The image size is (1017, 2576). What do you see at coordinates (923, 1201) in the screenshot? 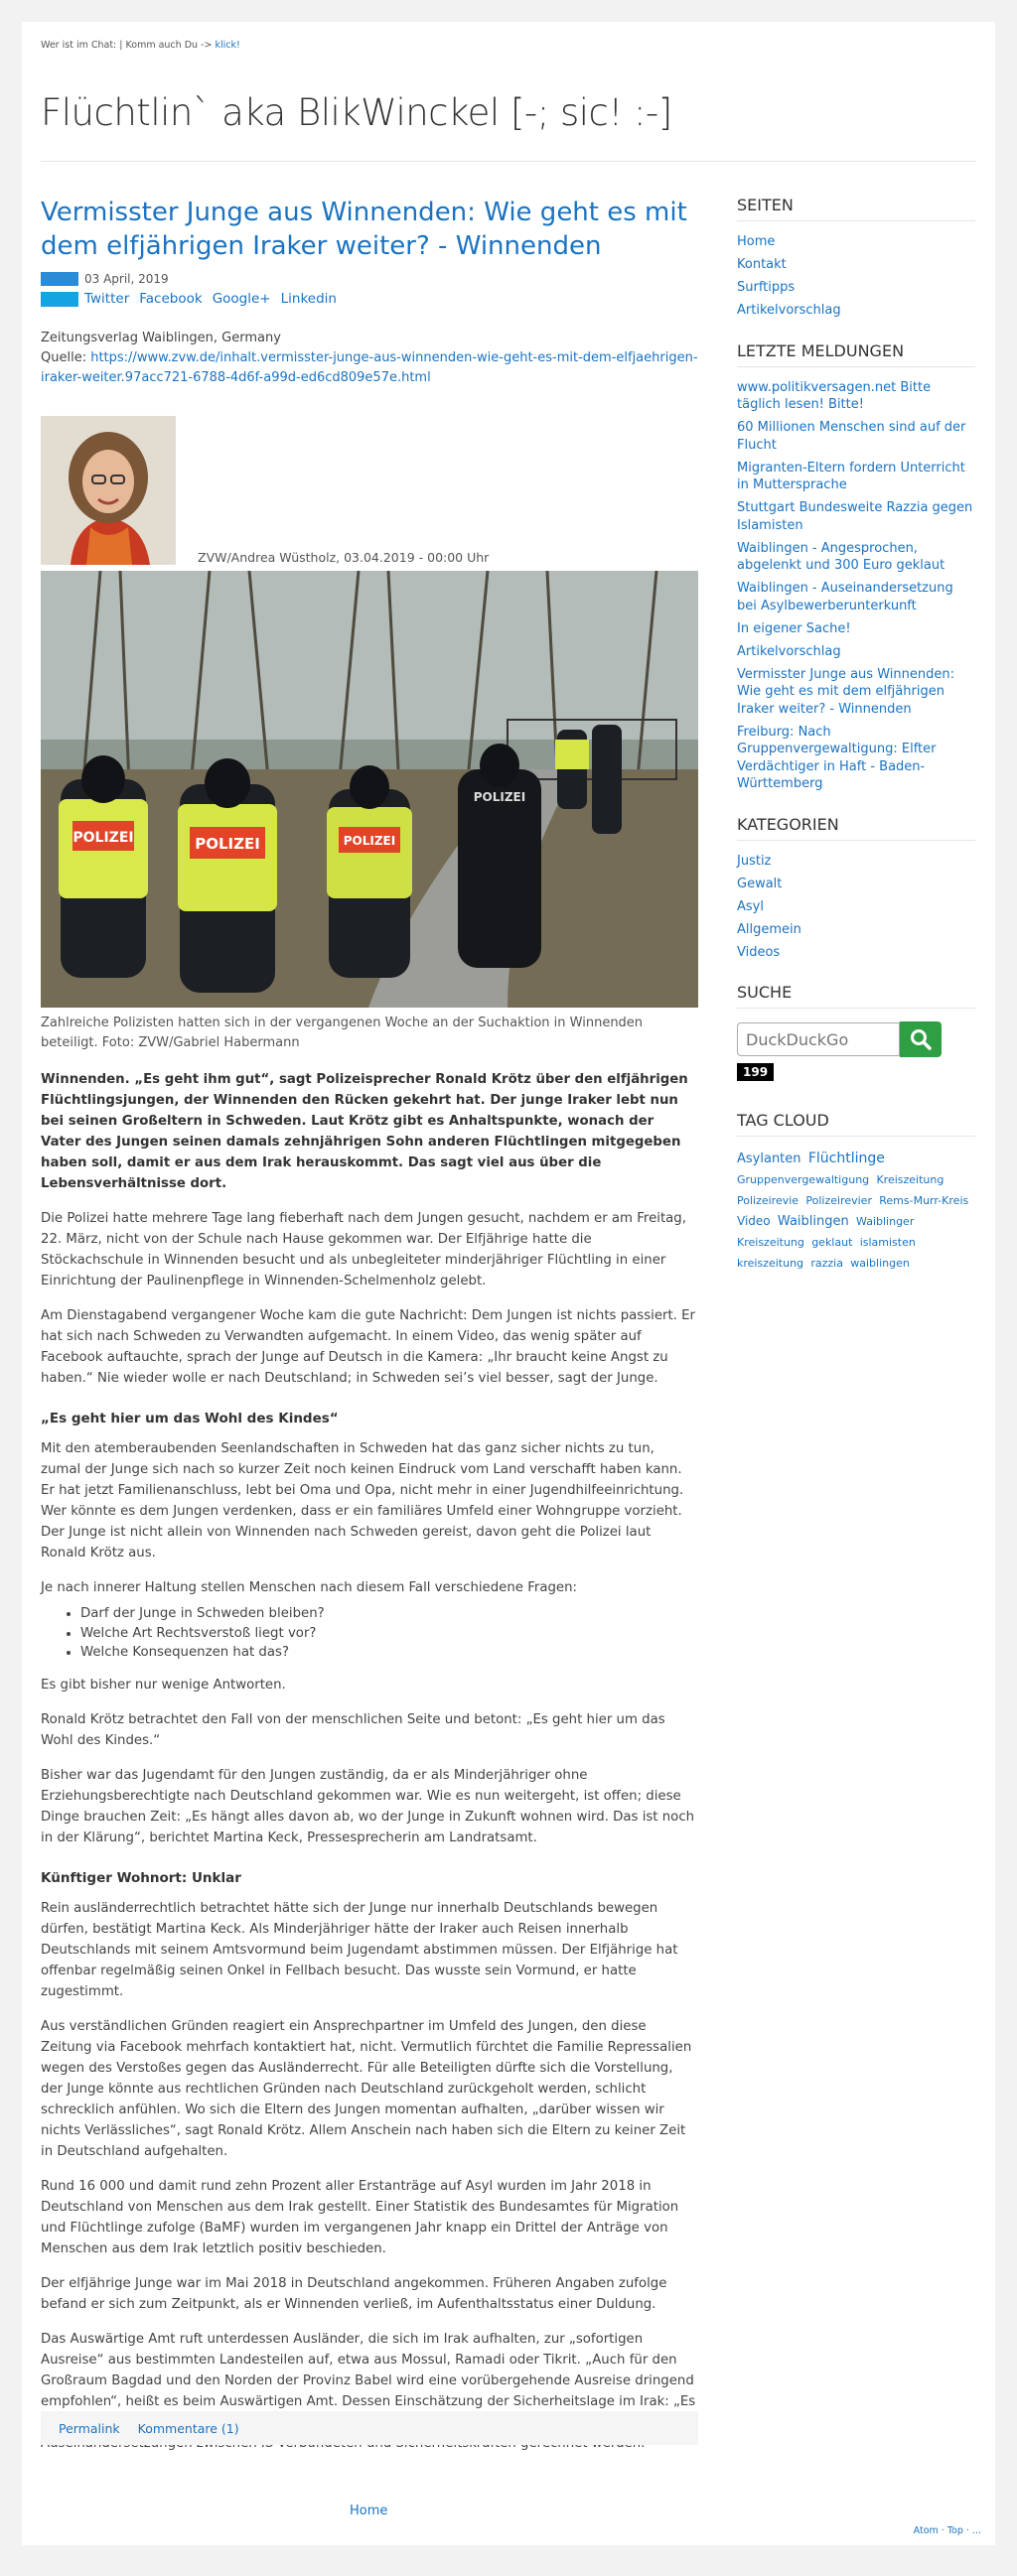
I see `tag-link: Rems-Murr-Kreis` at bounding box center [923, 1201].